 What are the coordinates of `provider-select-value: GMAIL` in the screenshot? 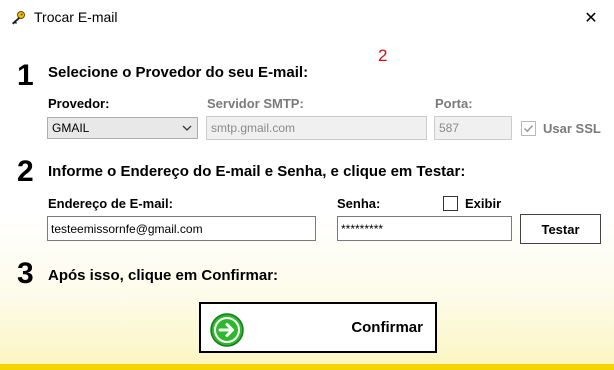 It's located at (71, 128).